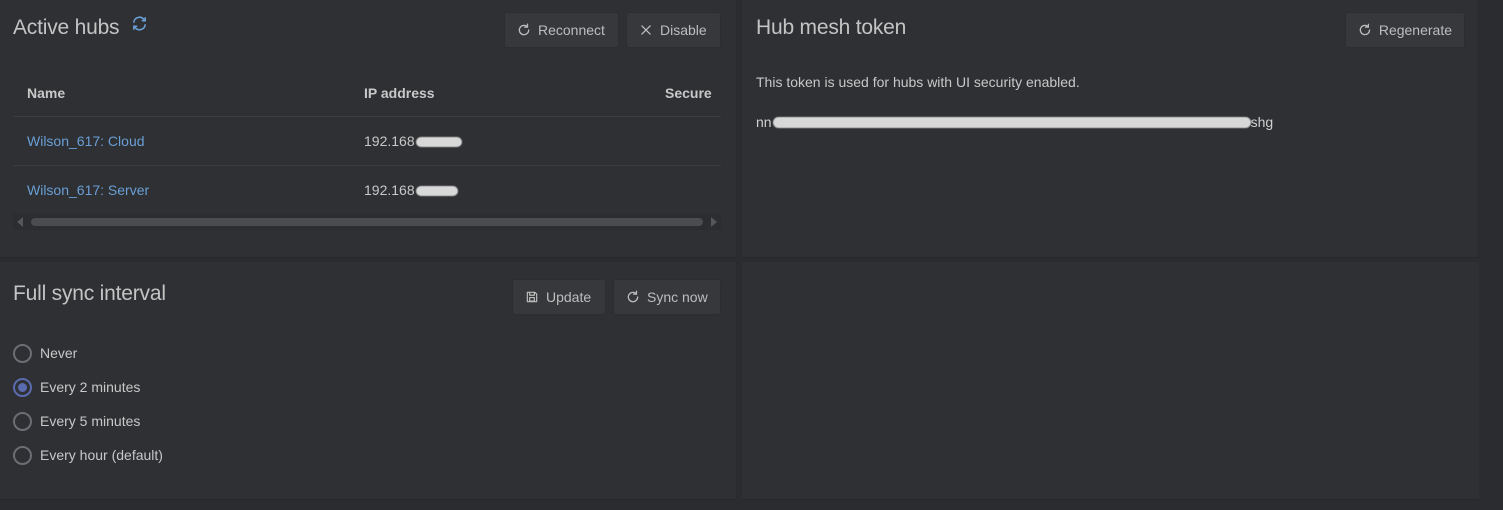 Image resolution: width=1503 pixels, height=510 pixels. Describe the element at coordinates (693, 93) in the screenshot. I see `column-header-secure: Secure` at that location.